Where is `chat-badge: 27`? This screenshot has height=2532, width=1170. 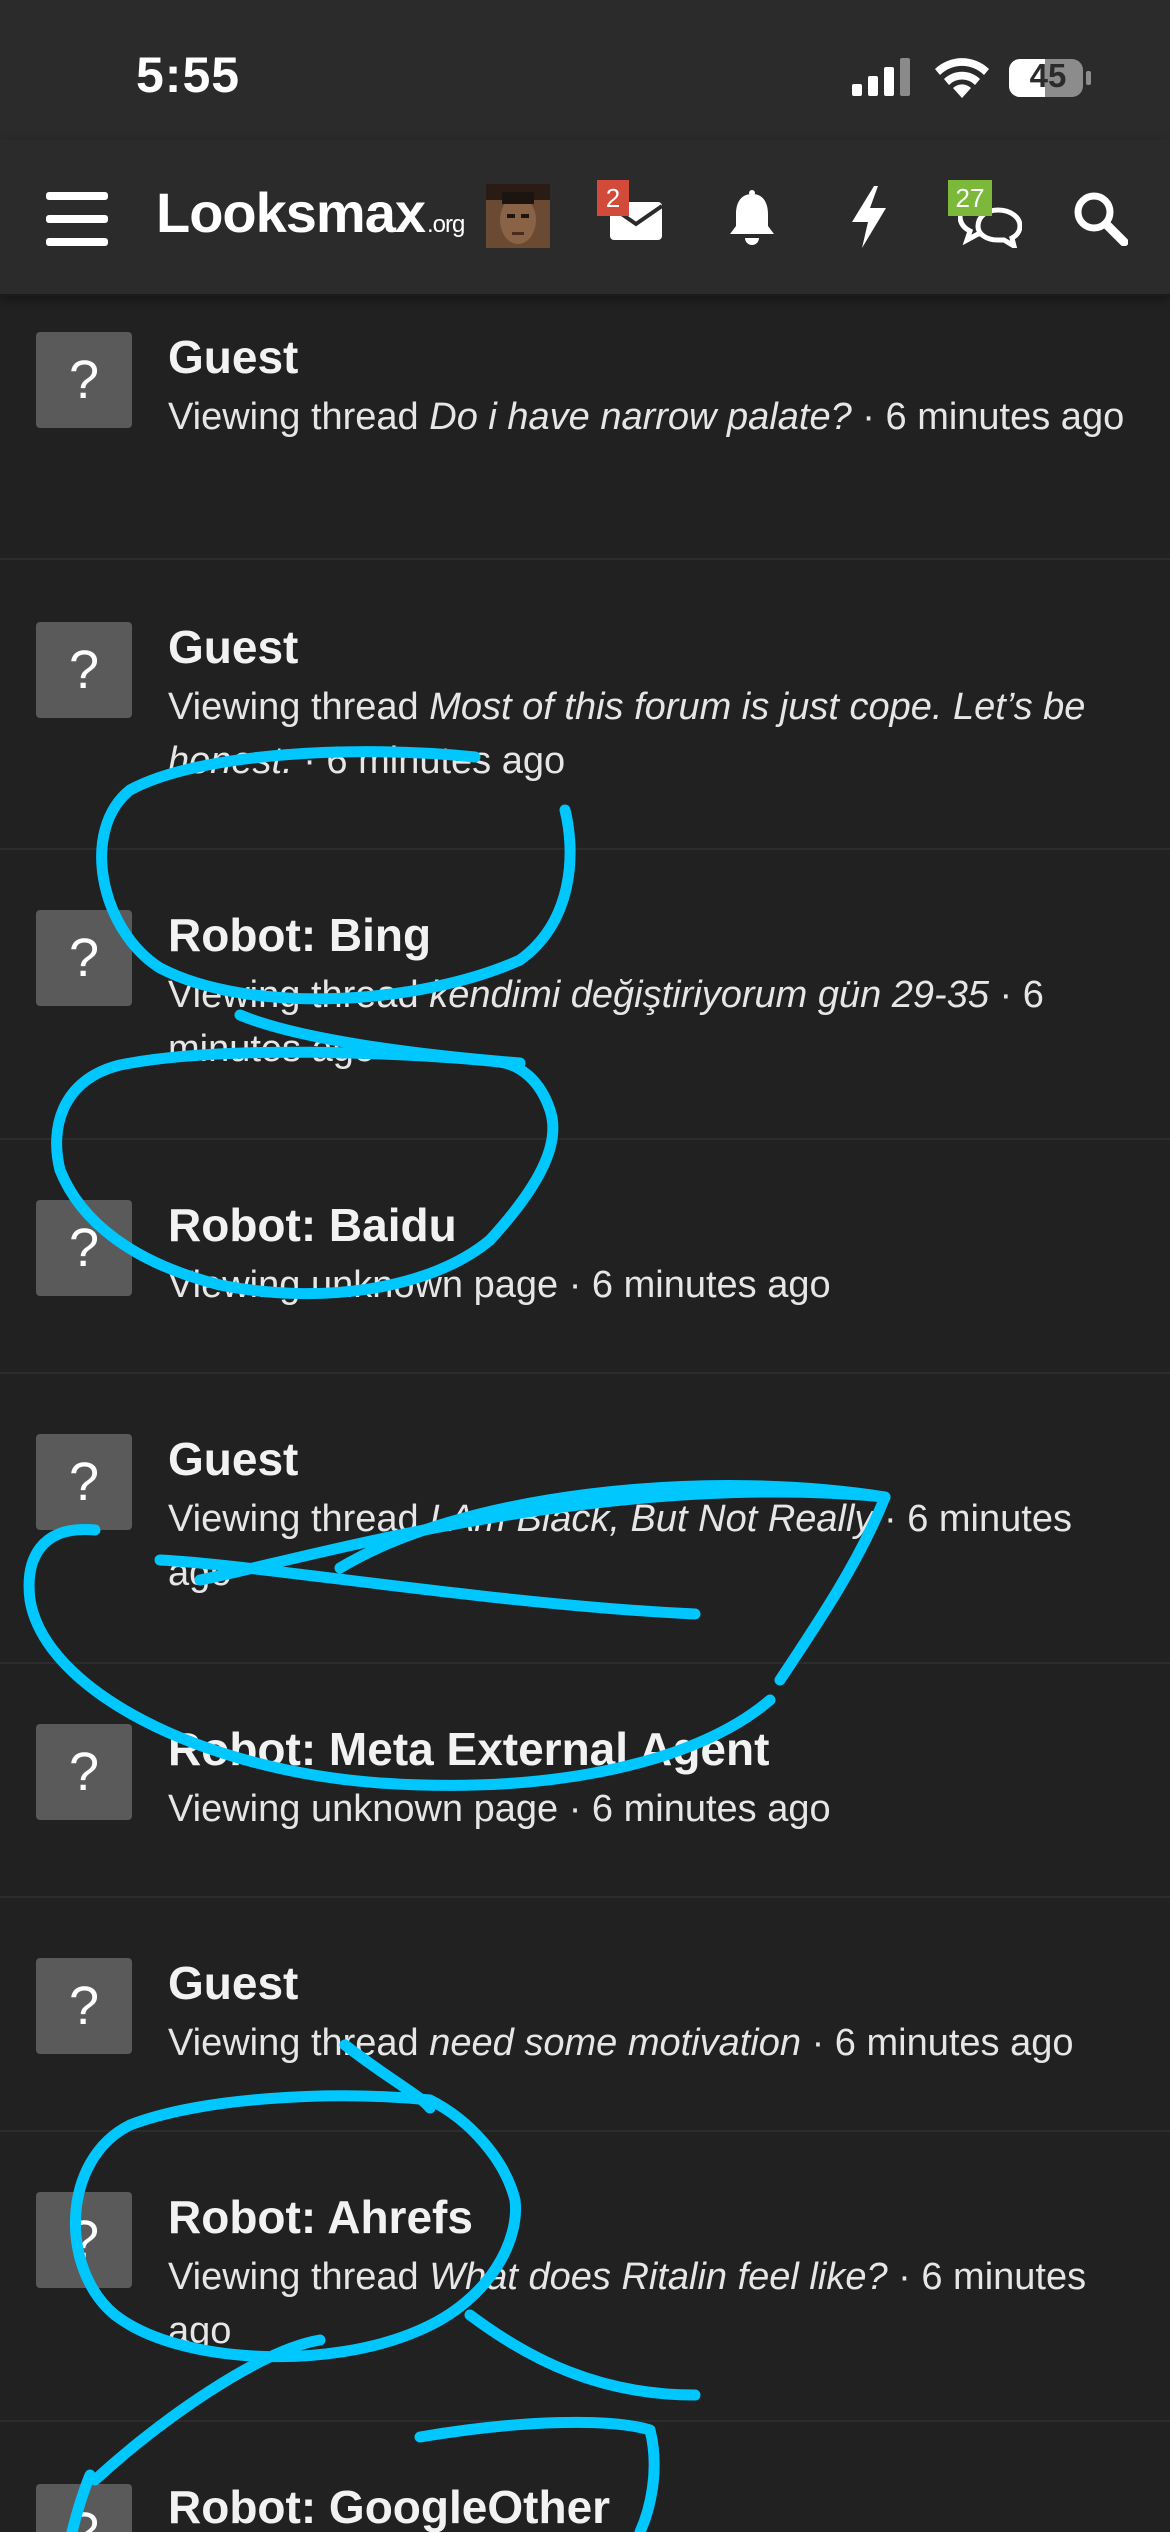 chat-badge: 27 is located at coordinates (970, 198).